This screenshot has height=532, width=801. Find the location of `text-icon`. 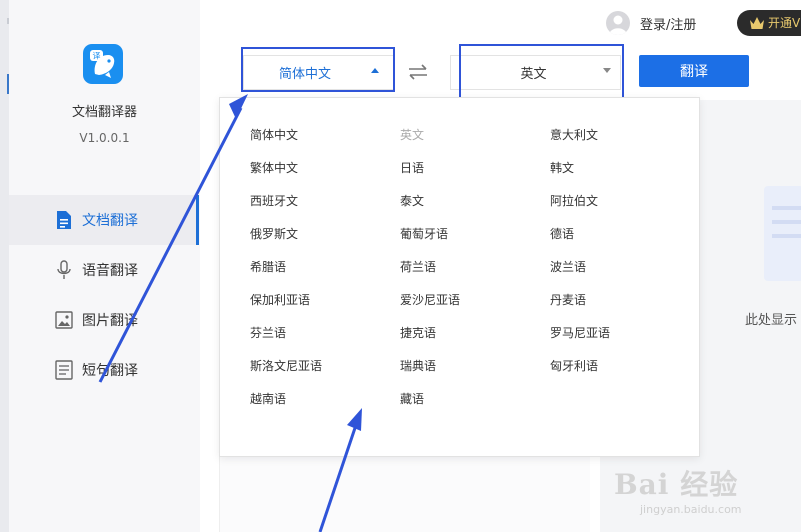

text-icon is located at coordinates (64, 370).